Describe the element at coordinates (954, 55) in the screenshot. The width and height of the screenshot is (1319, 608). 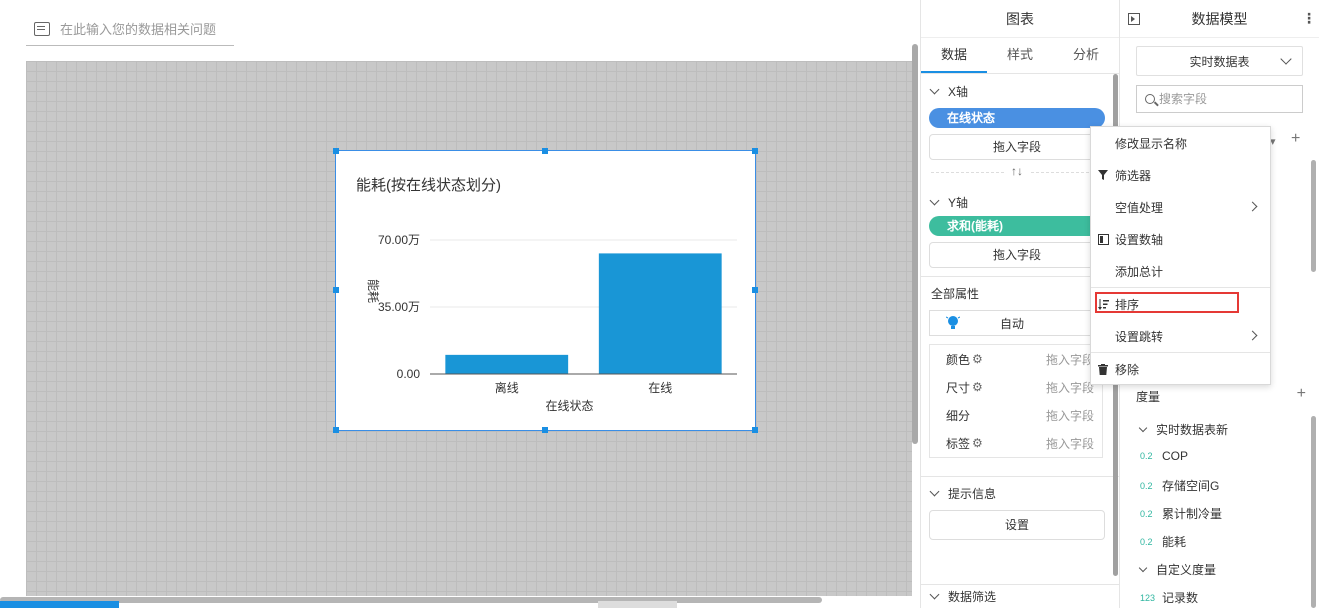
I see `tab-data: 数据` at that location.